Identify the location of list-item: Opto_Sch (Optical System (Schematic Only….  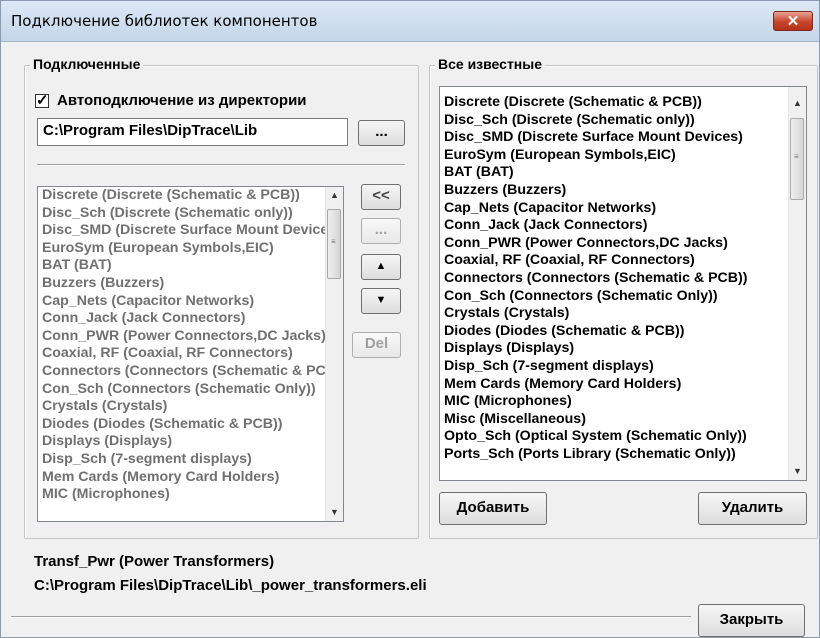
(615, 437).